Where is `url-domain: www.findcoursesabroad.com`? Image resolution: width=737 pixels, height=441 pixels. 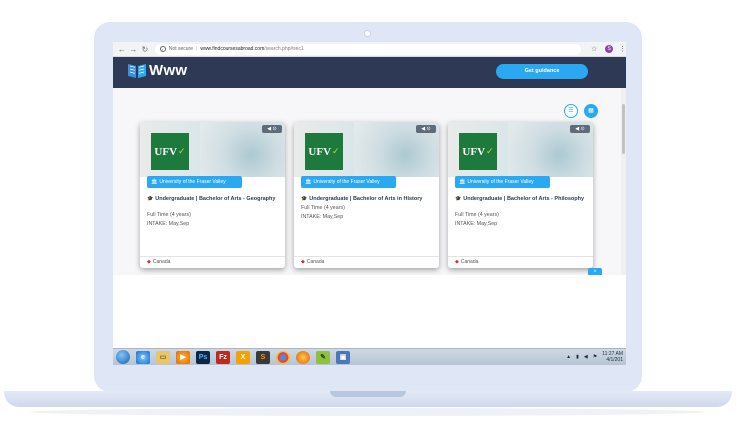 url-domain: www.findcoursesabroad.com is located at coordinates (232, 49).